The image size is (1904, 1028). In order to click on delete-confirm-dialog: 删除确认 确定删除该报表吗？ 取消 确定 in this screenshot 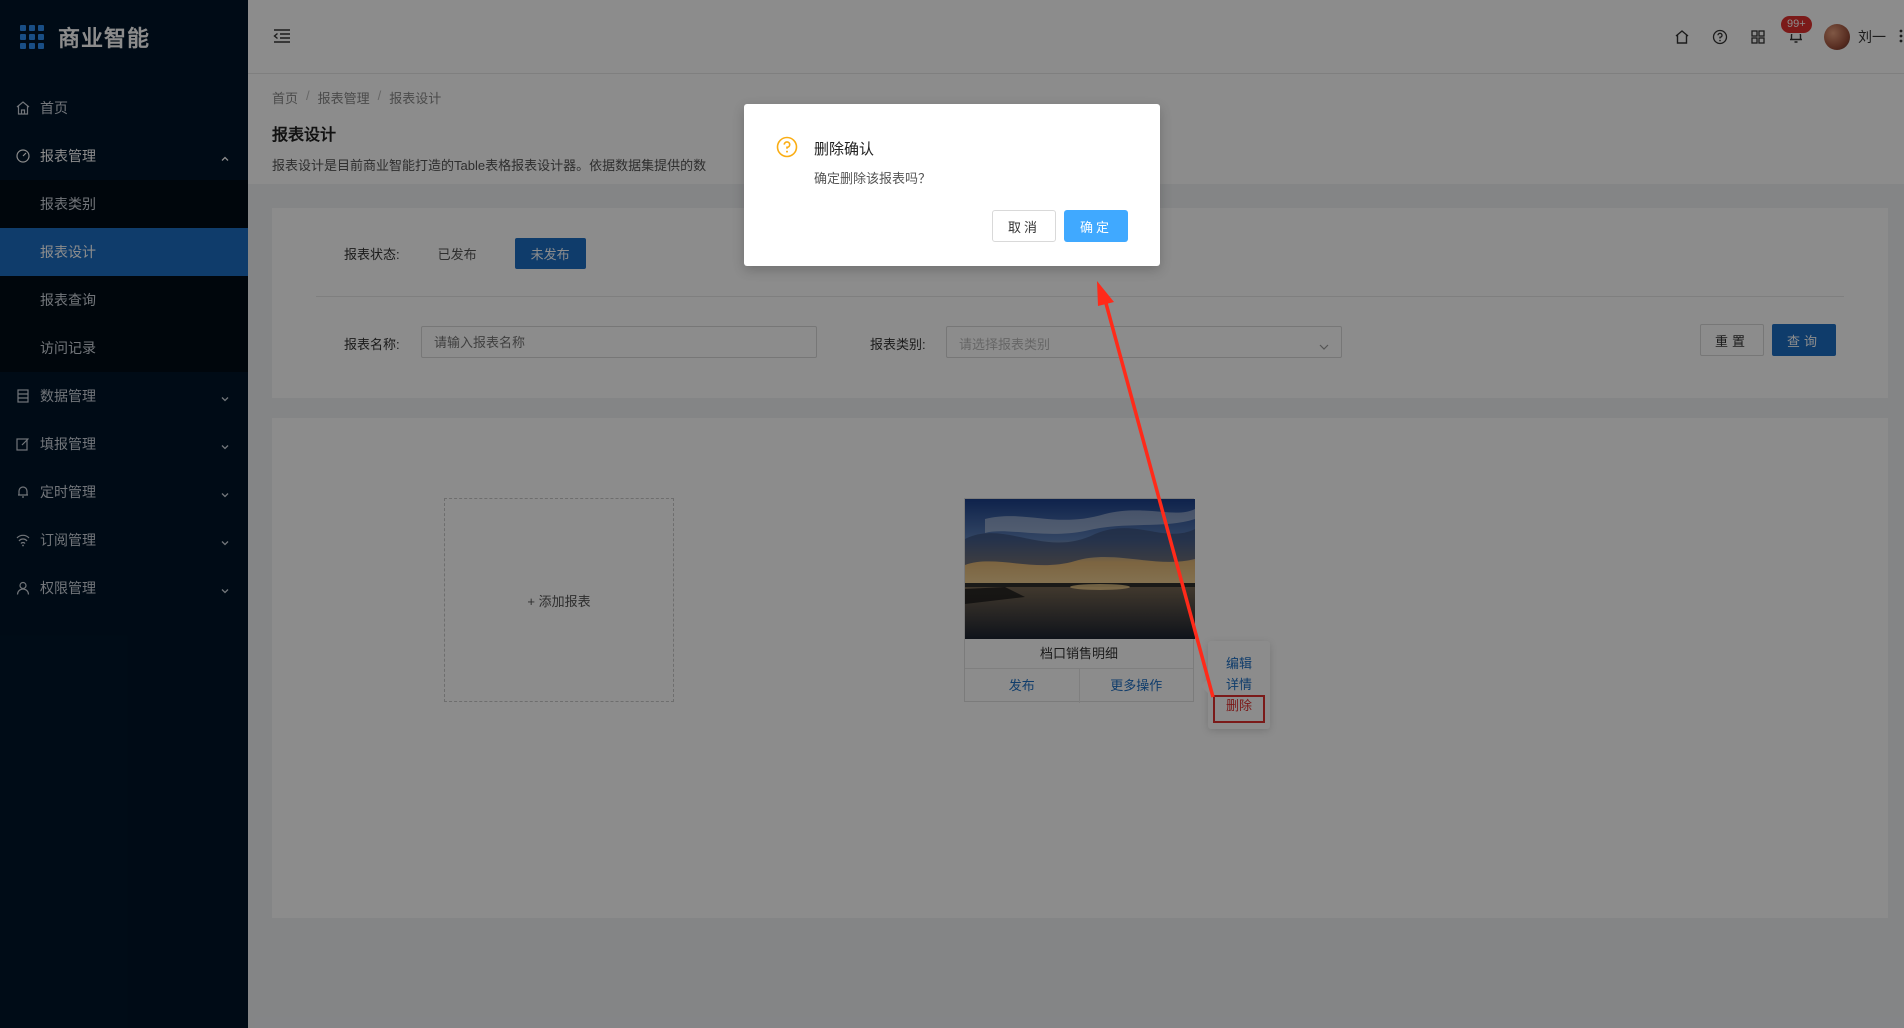, I will do `click(952, 185)`.